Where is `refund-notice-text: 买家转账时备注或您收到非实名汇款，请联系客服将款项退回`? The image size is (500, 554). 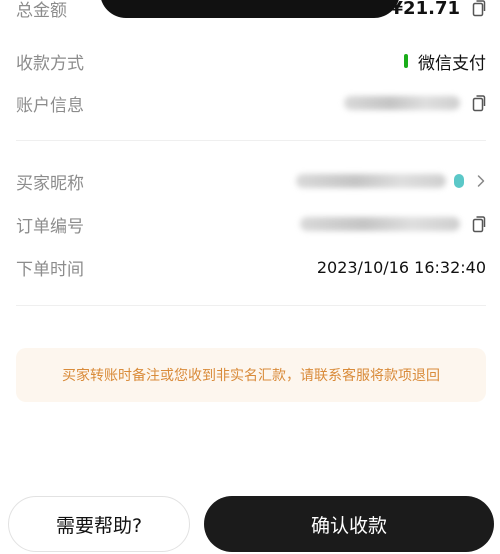
refund-notice-text: 买家转账时备注或您收到非实名汇款，请联系客服将款项退回 is located at coordinates (251, 376).